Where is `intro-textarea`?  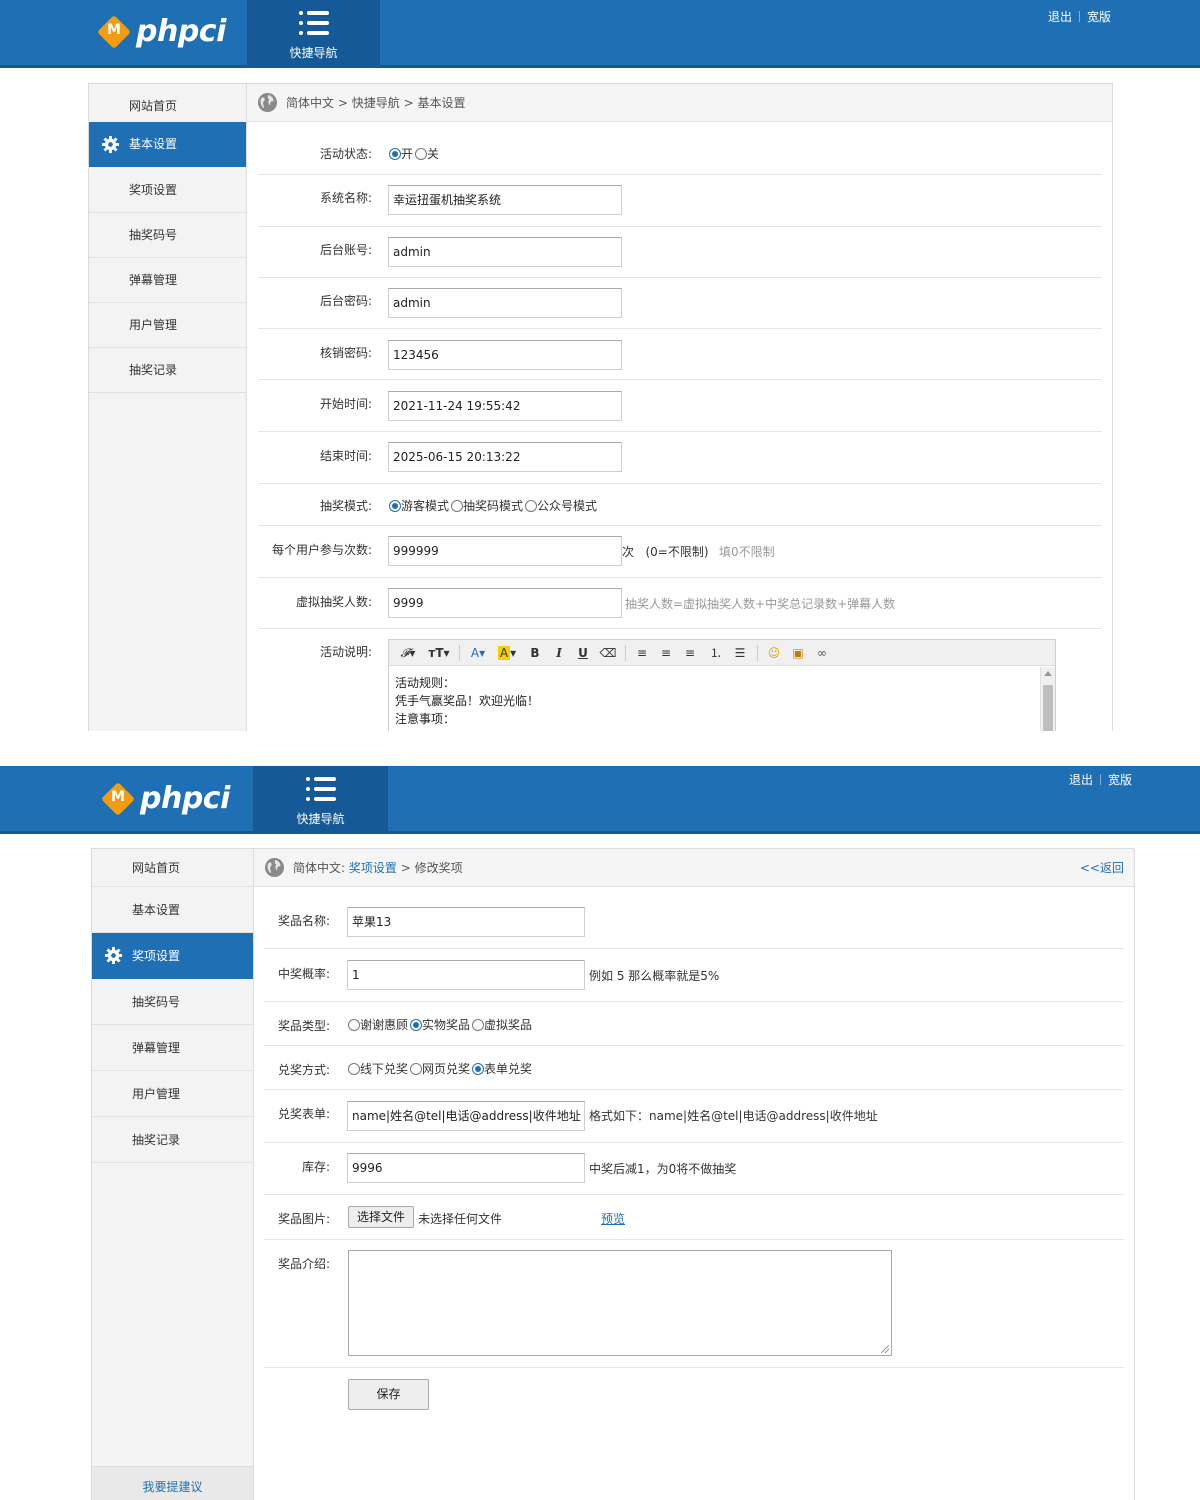
intro-textarea is located at coordinates (620, 1303).